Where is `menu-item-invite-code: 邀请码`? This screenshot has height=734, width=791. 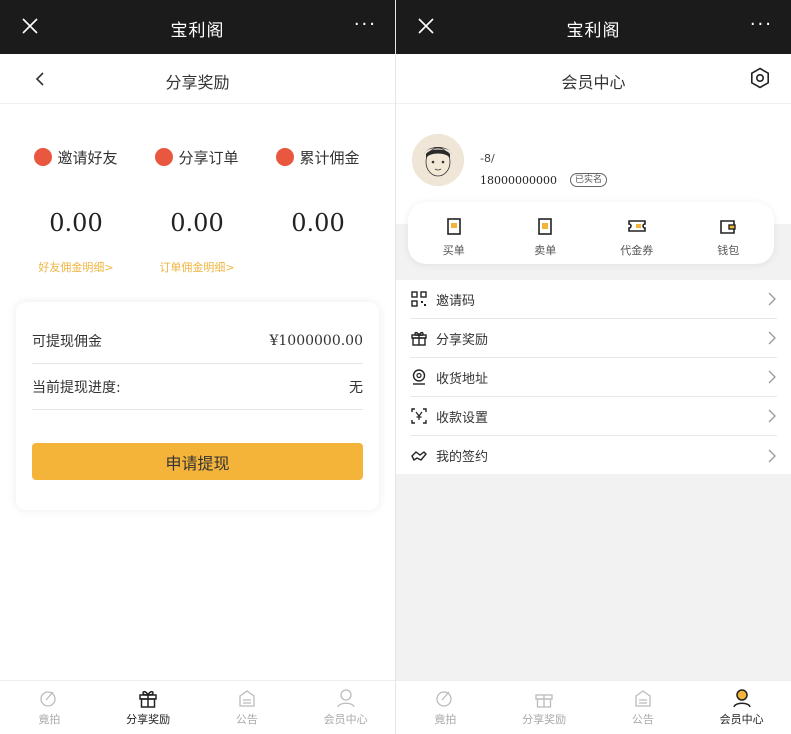 menu-item-invite-code: 邀请码 is located at coordinates (593, 299).